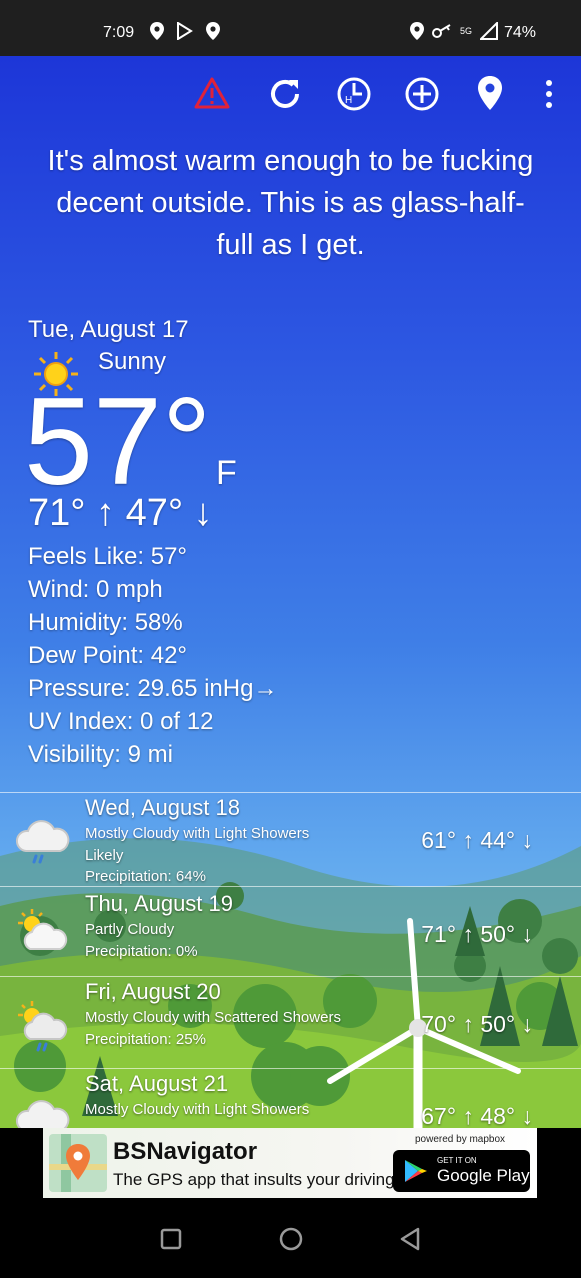 Image resolution: width=581 pixels, height=1278 pixels. I want to click on forecast-description-cont: Likely, so click(104, 855).